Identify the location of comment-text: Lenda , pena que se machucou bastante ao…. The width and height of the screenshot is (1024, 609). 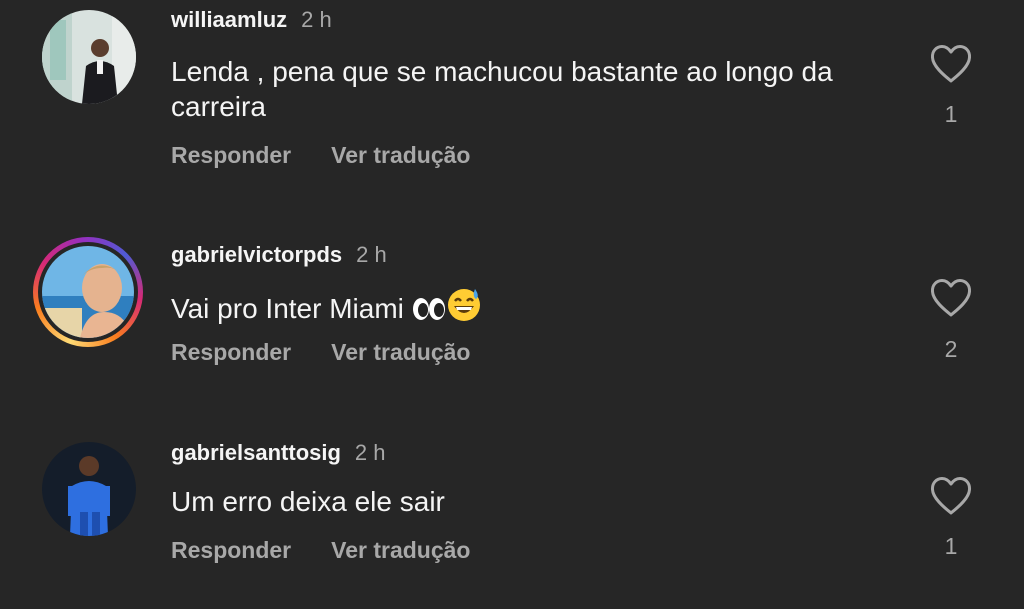
(502, 89).